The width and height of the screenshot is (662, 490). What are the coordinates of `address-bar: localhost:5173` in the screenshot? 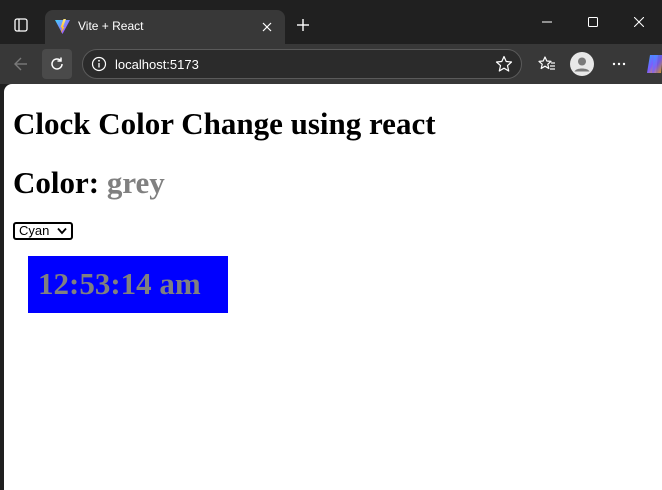 It's located at (302, 64).